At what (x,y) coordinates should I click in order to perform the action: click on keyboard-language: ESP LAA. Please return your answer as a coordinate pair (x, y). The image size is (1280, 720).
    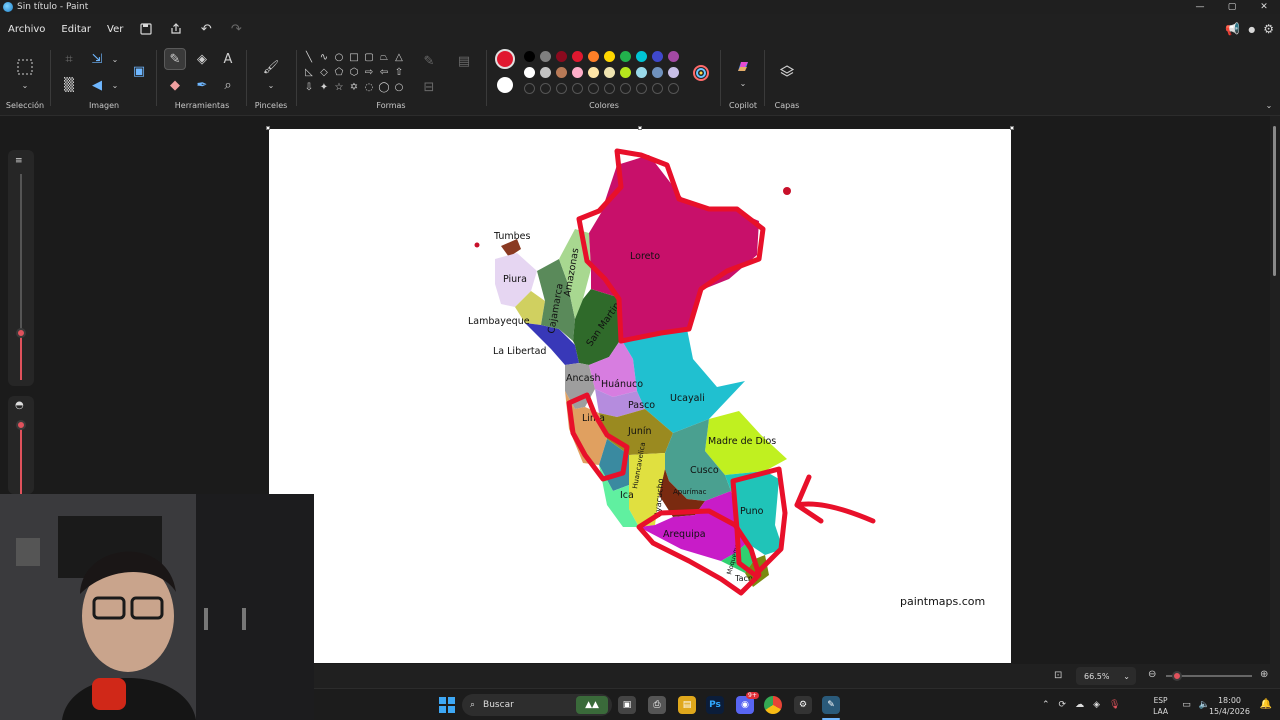
    Looking at the image, I should click on (1160, 706).